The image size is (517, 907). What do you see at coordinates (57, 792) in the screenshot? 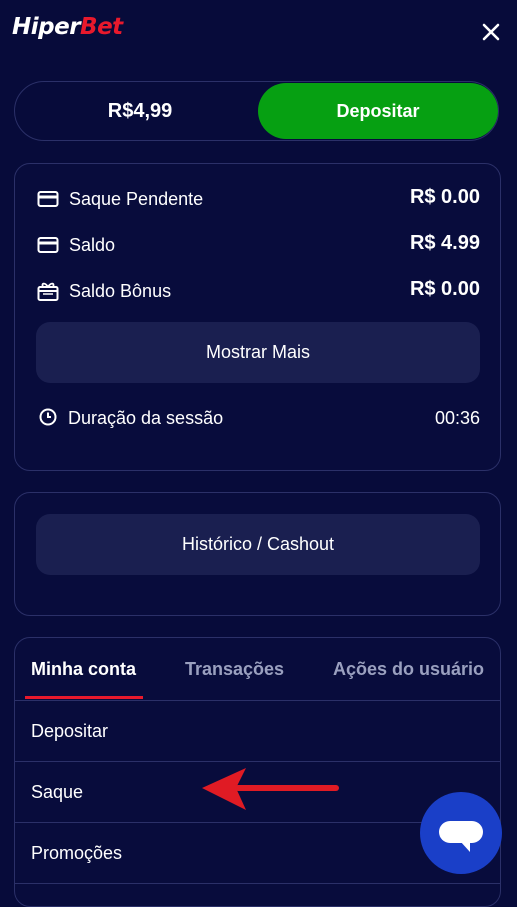
I see `menu-item-label: Saque` at bounding box center [57, 792].